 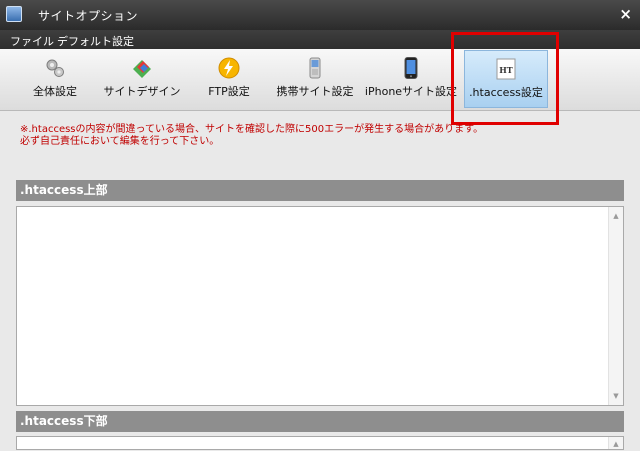 What do you see at coordinates (320, 421) in the screenshot?
I see `htaccess-lower-header: .htaccess下部` at bounding box center [320, 421].